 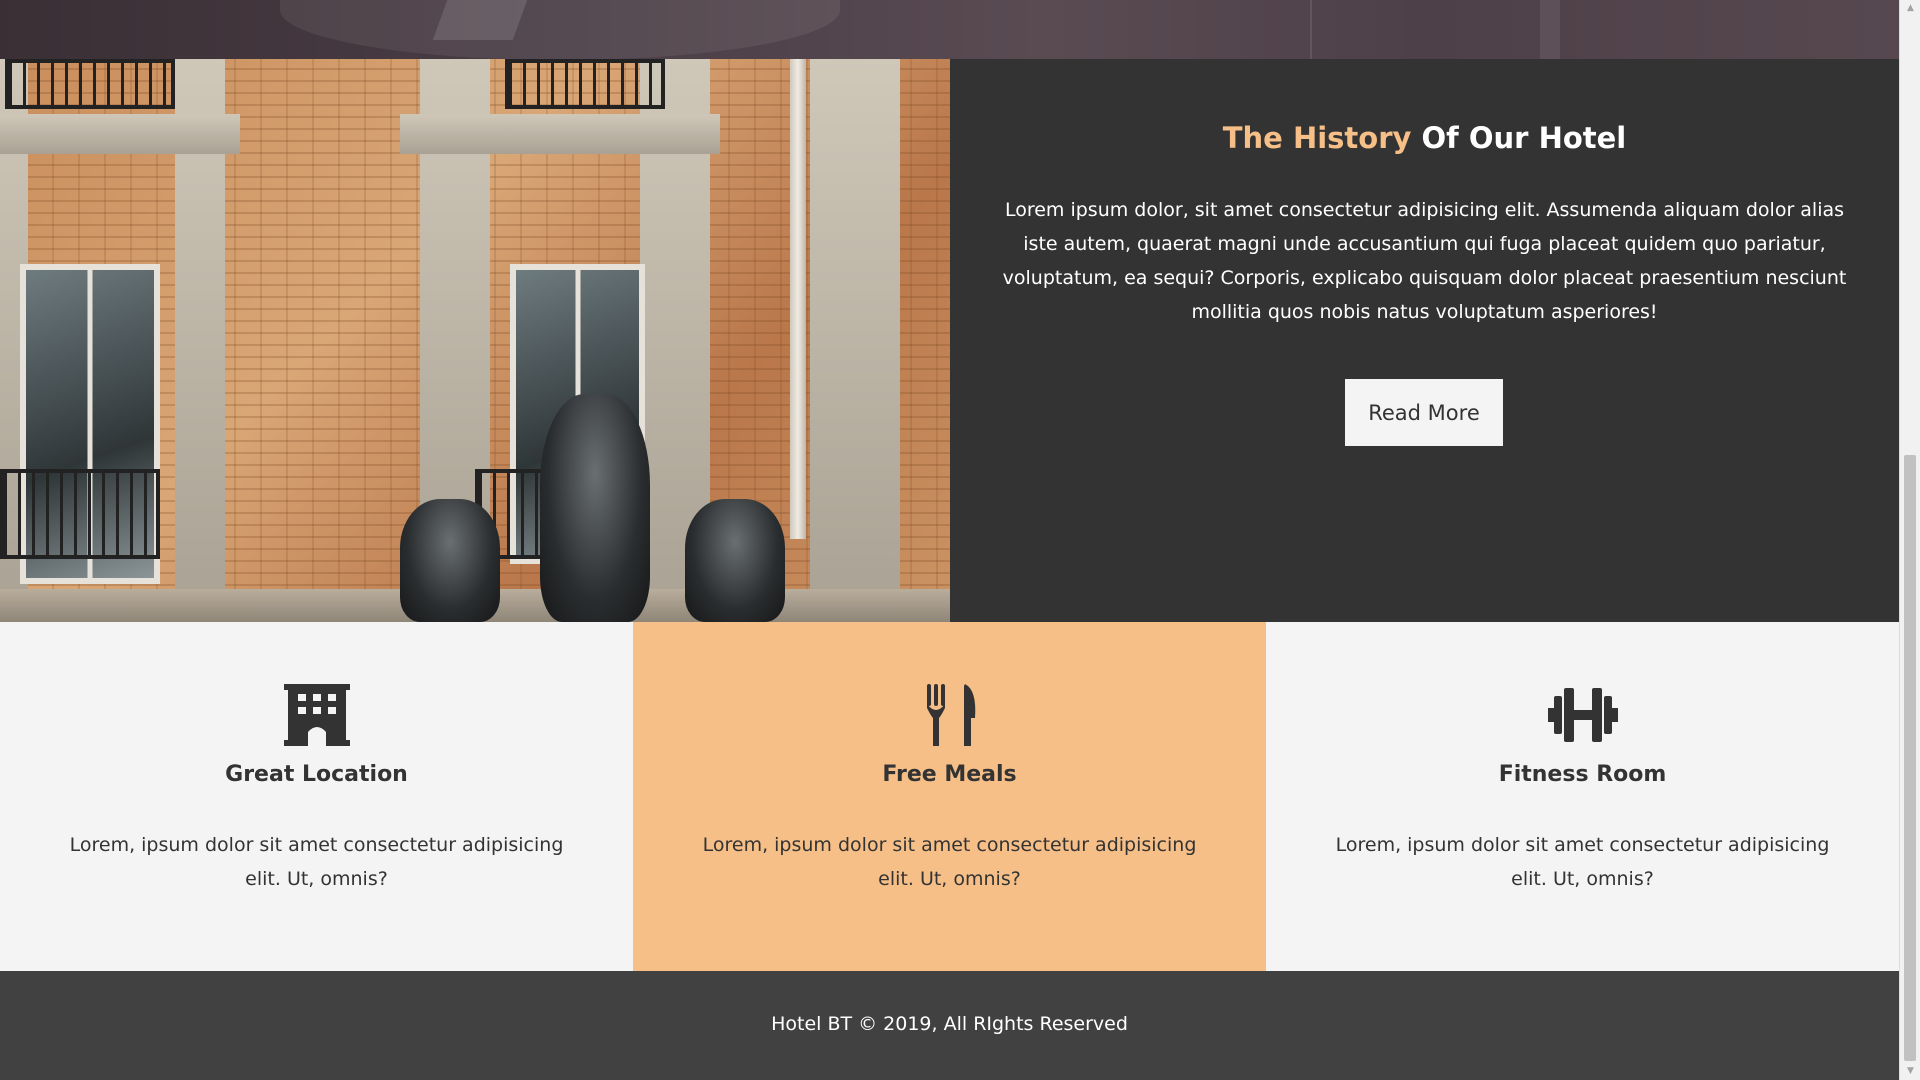 I want to click on history-title-accent: The History, so click(x=1317, y=138).